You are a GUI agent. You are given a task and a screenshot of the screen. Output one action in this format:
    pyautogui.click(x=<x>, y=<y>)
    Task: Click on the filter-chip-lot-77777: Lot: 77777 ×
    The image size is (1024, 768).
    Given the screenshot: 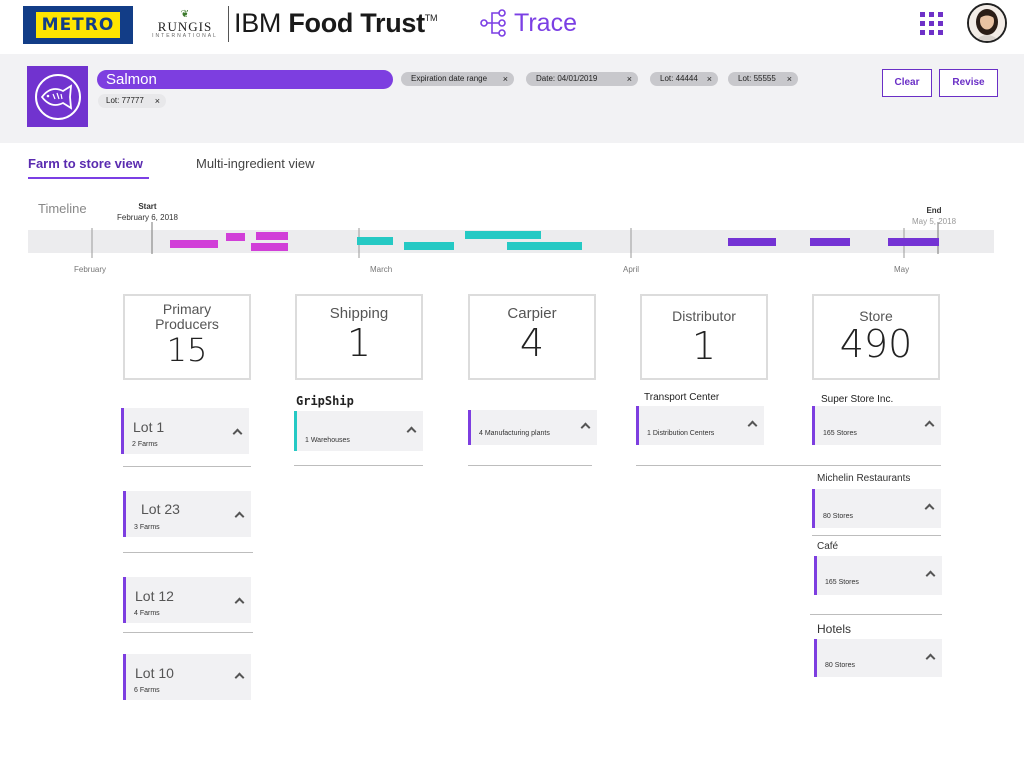 What is the action you would take?
    pyautogui.click(x=132, y=101)
    